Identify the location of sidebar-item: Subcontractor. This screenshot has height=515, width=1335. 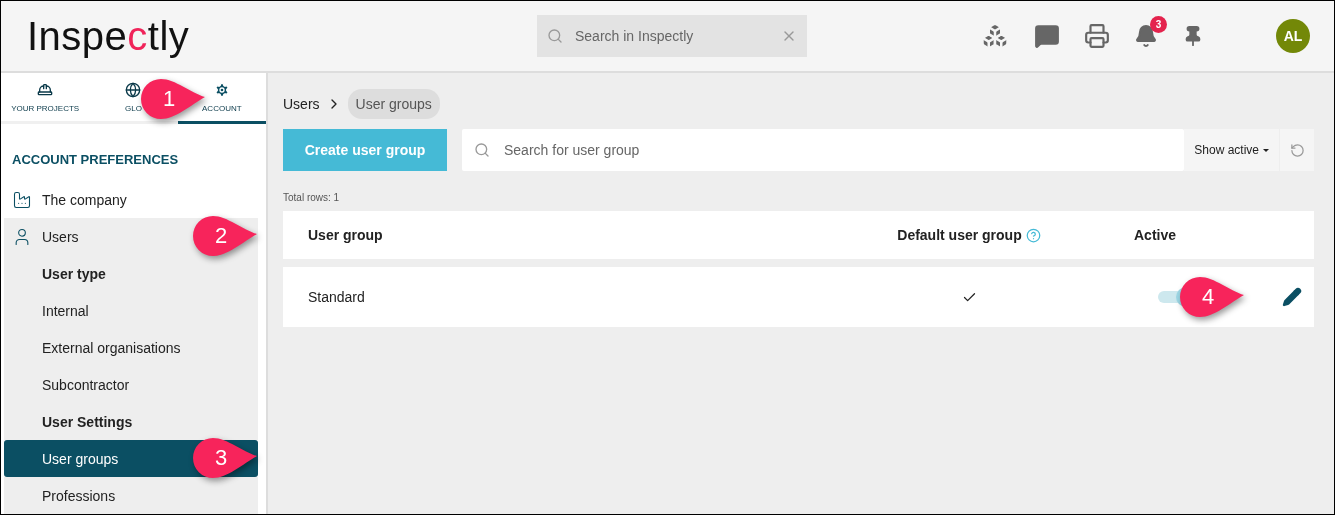
(131, 384).